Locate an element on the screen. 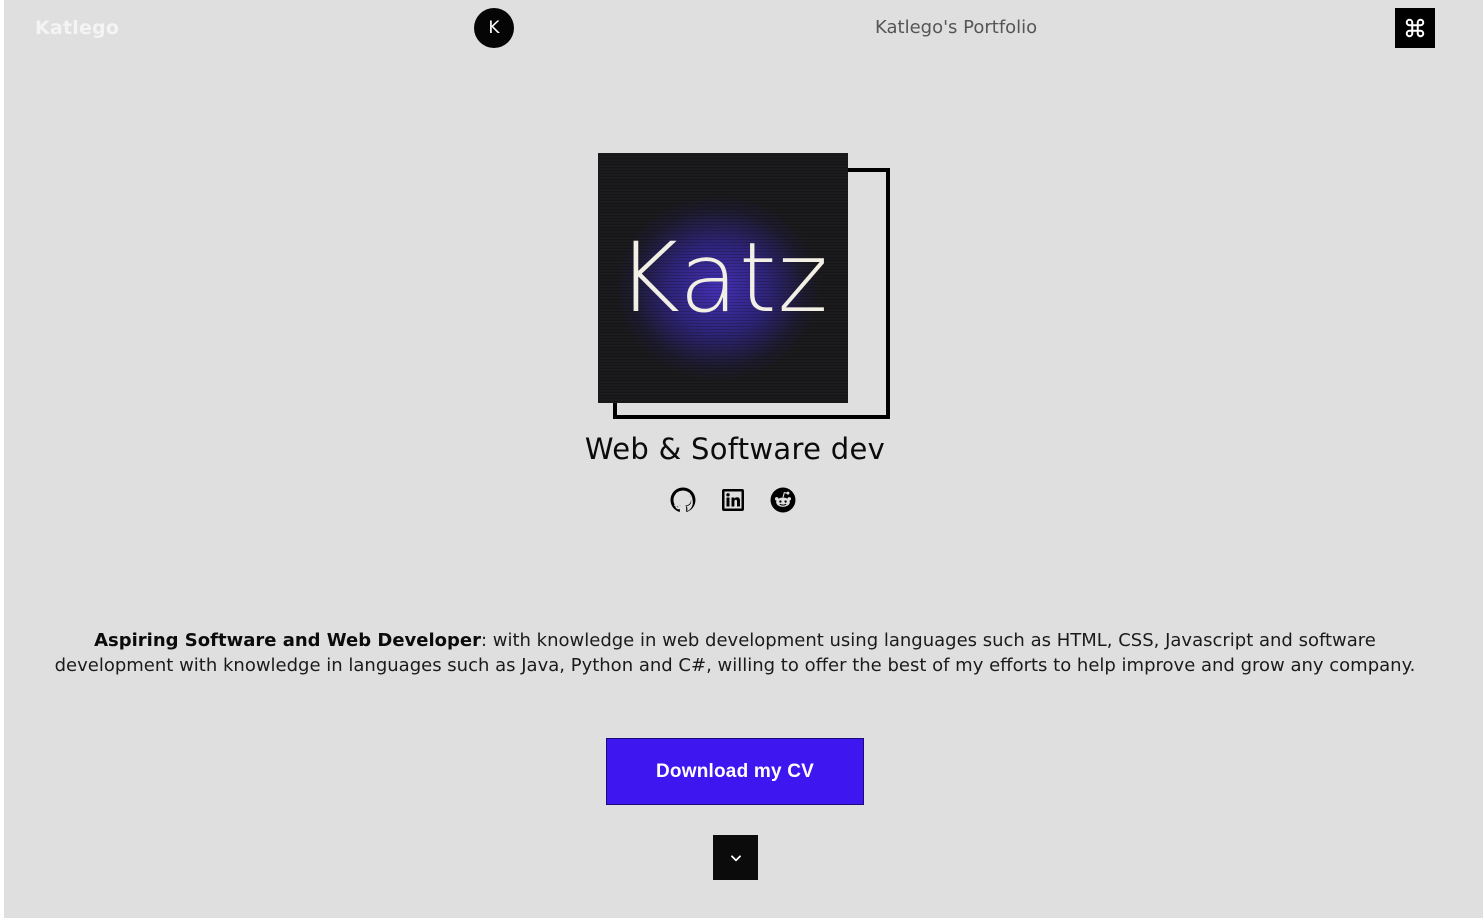  bio-lead: Aspiring Software and Web Developer is located at coordinates (287, 640).